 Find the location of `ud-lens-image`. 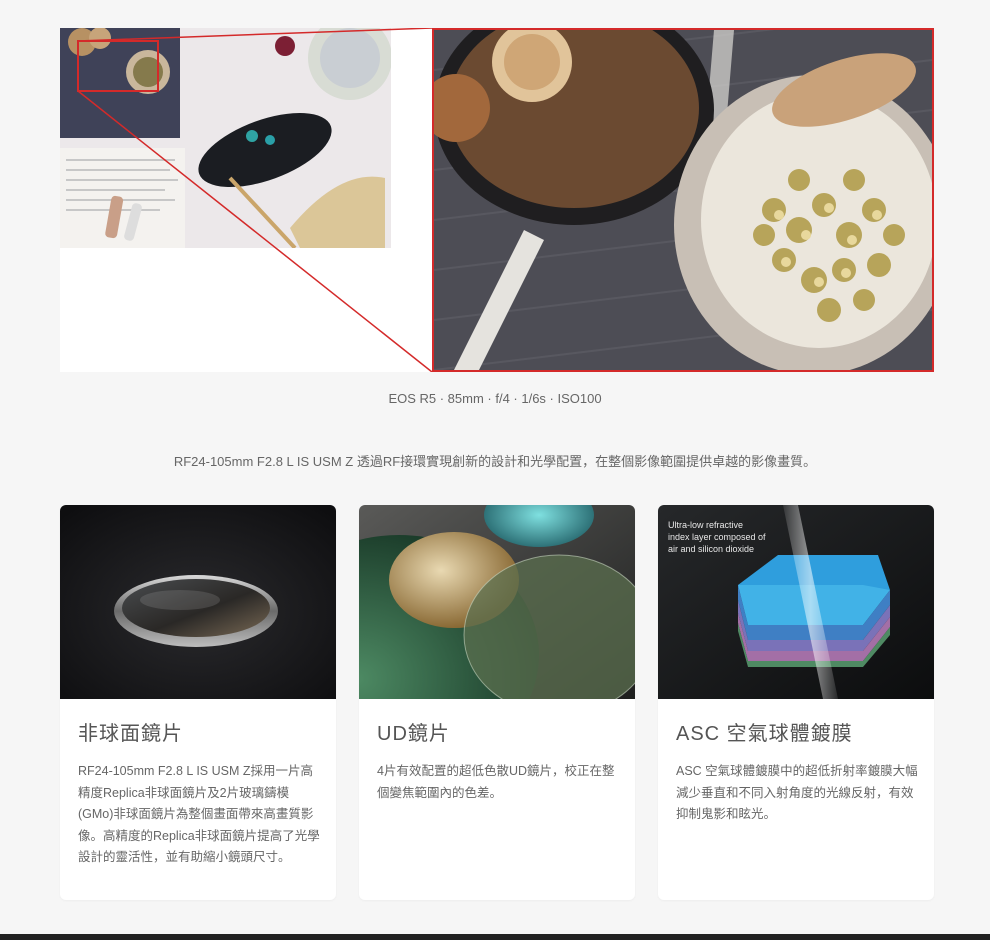

ud-lens-image is located at coordinates (497, 602).